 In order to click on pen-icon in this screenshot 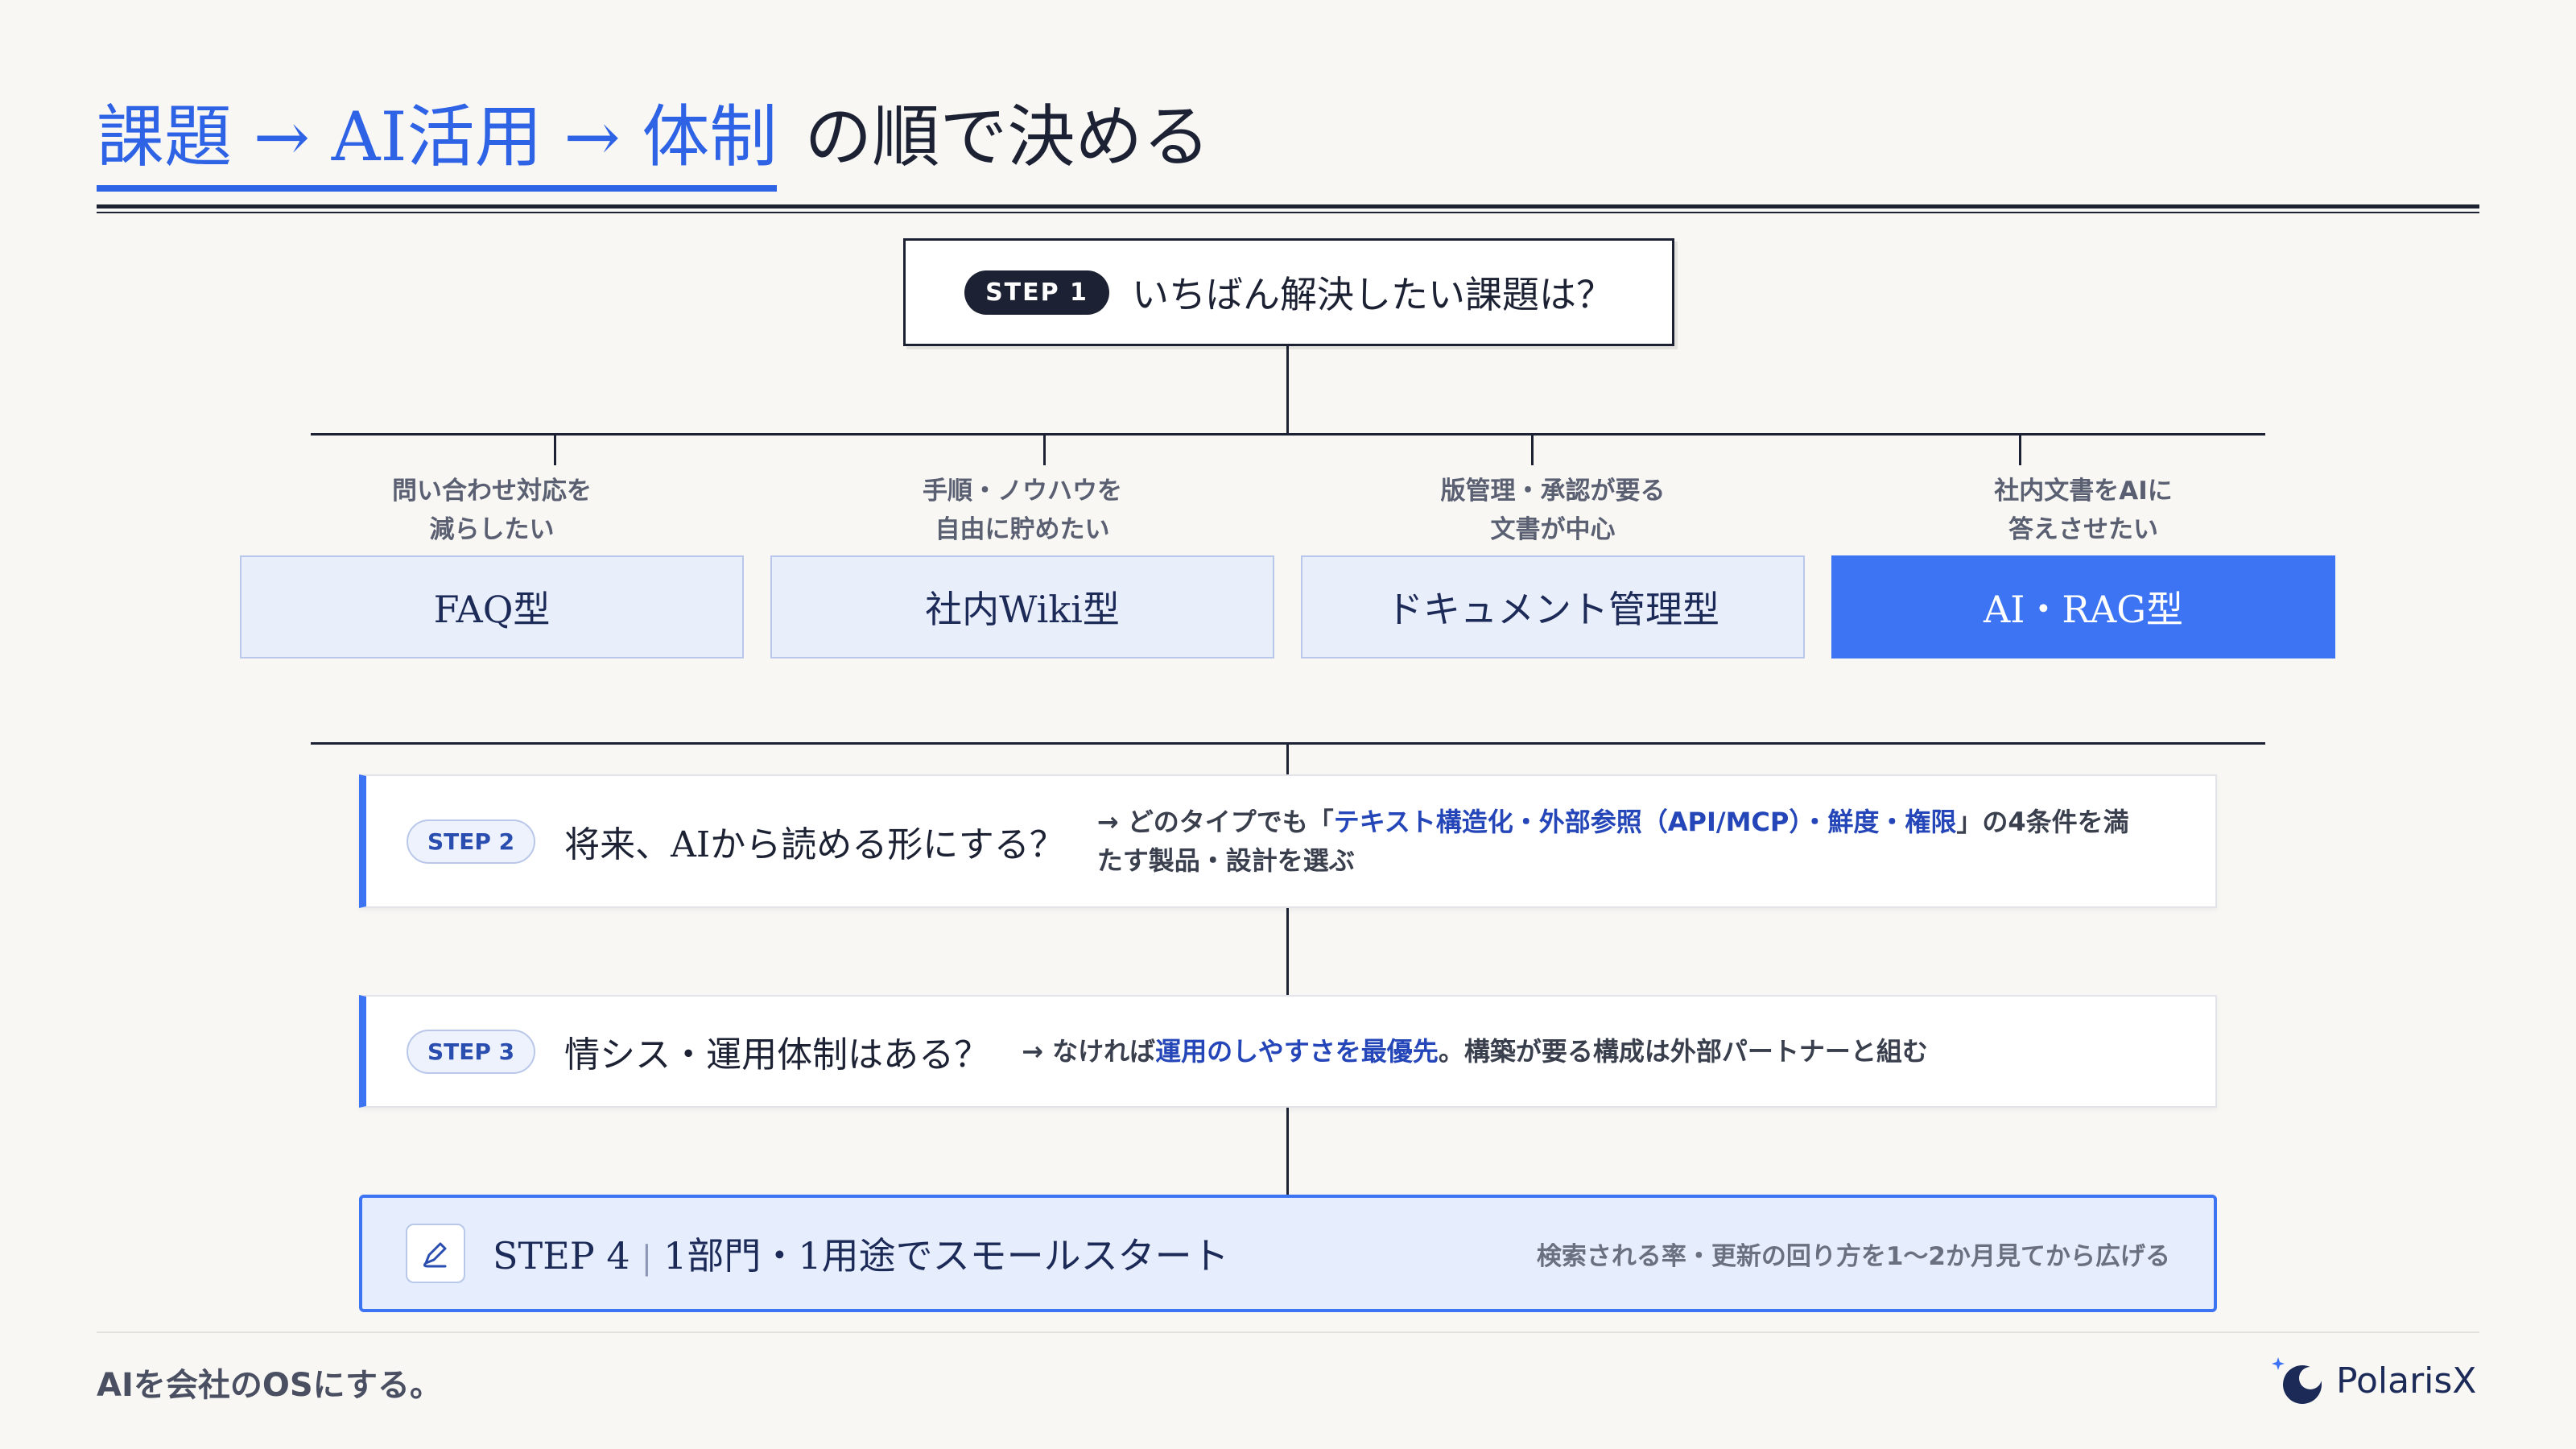, I will do `click(435, 1253)`.